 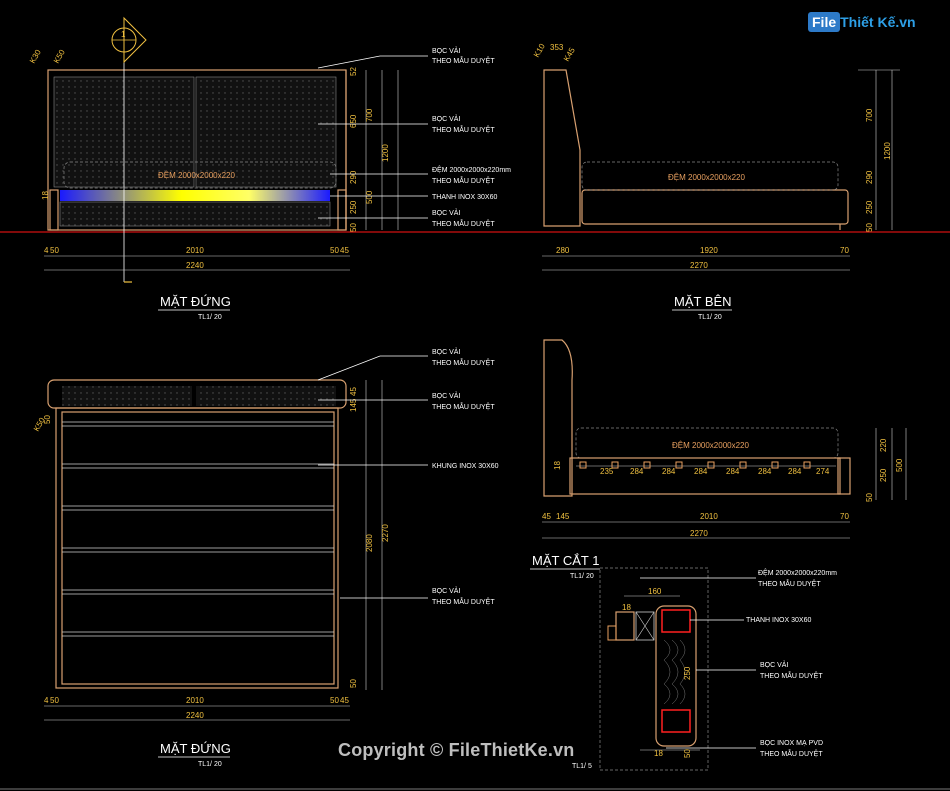 I want to click on logo-text: Thiết Kế.vn, so click(x=878, y=22).